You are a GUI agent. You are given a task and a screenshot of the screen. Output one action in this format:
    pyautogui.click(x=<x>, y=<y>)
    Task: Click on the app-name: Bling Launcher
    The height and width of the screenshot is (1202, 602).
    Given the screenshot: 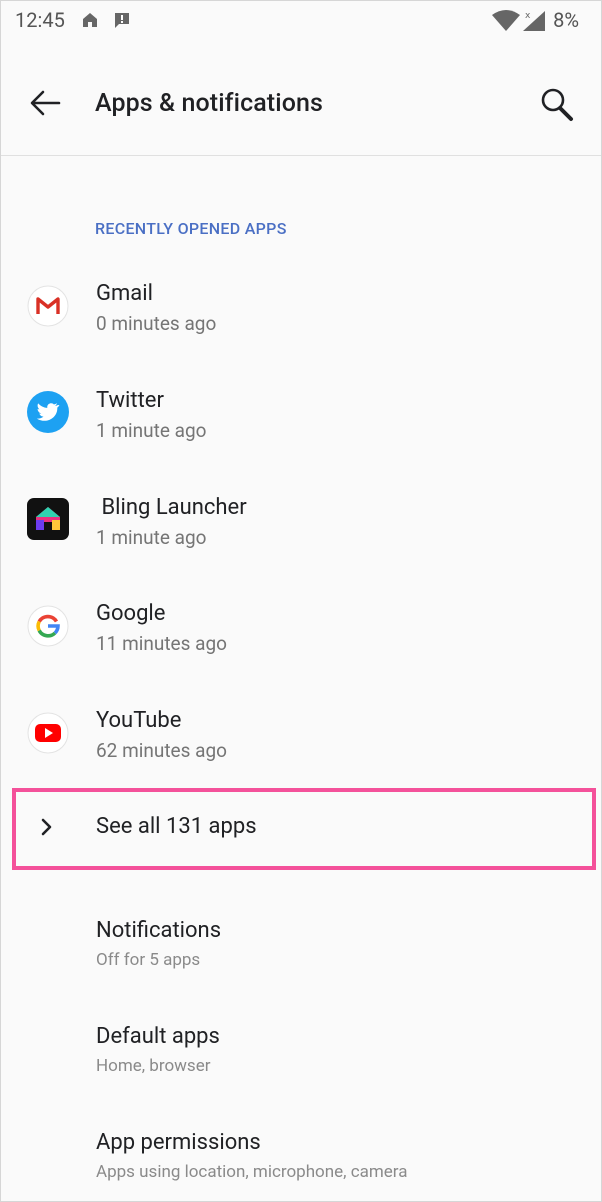 What is the action you would take?
    pyautogui.click(x=171, y=507)
    